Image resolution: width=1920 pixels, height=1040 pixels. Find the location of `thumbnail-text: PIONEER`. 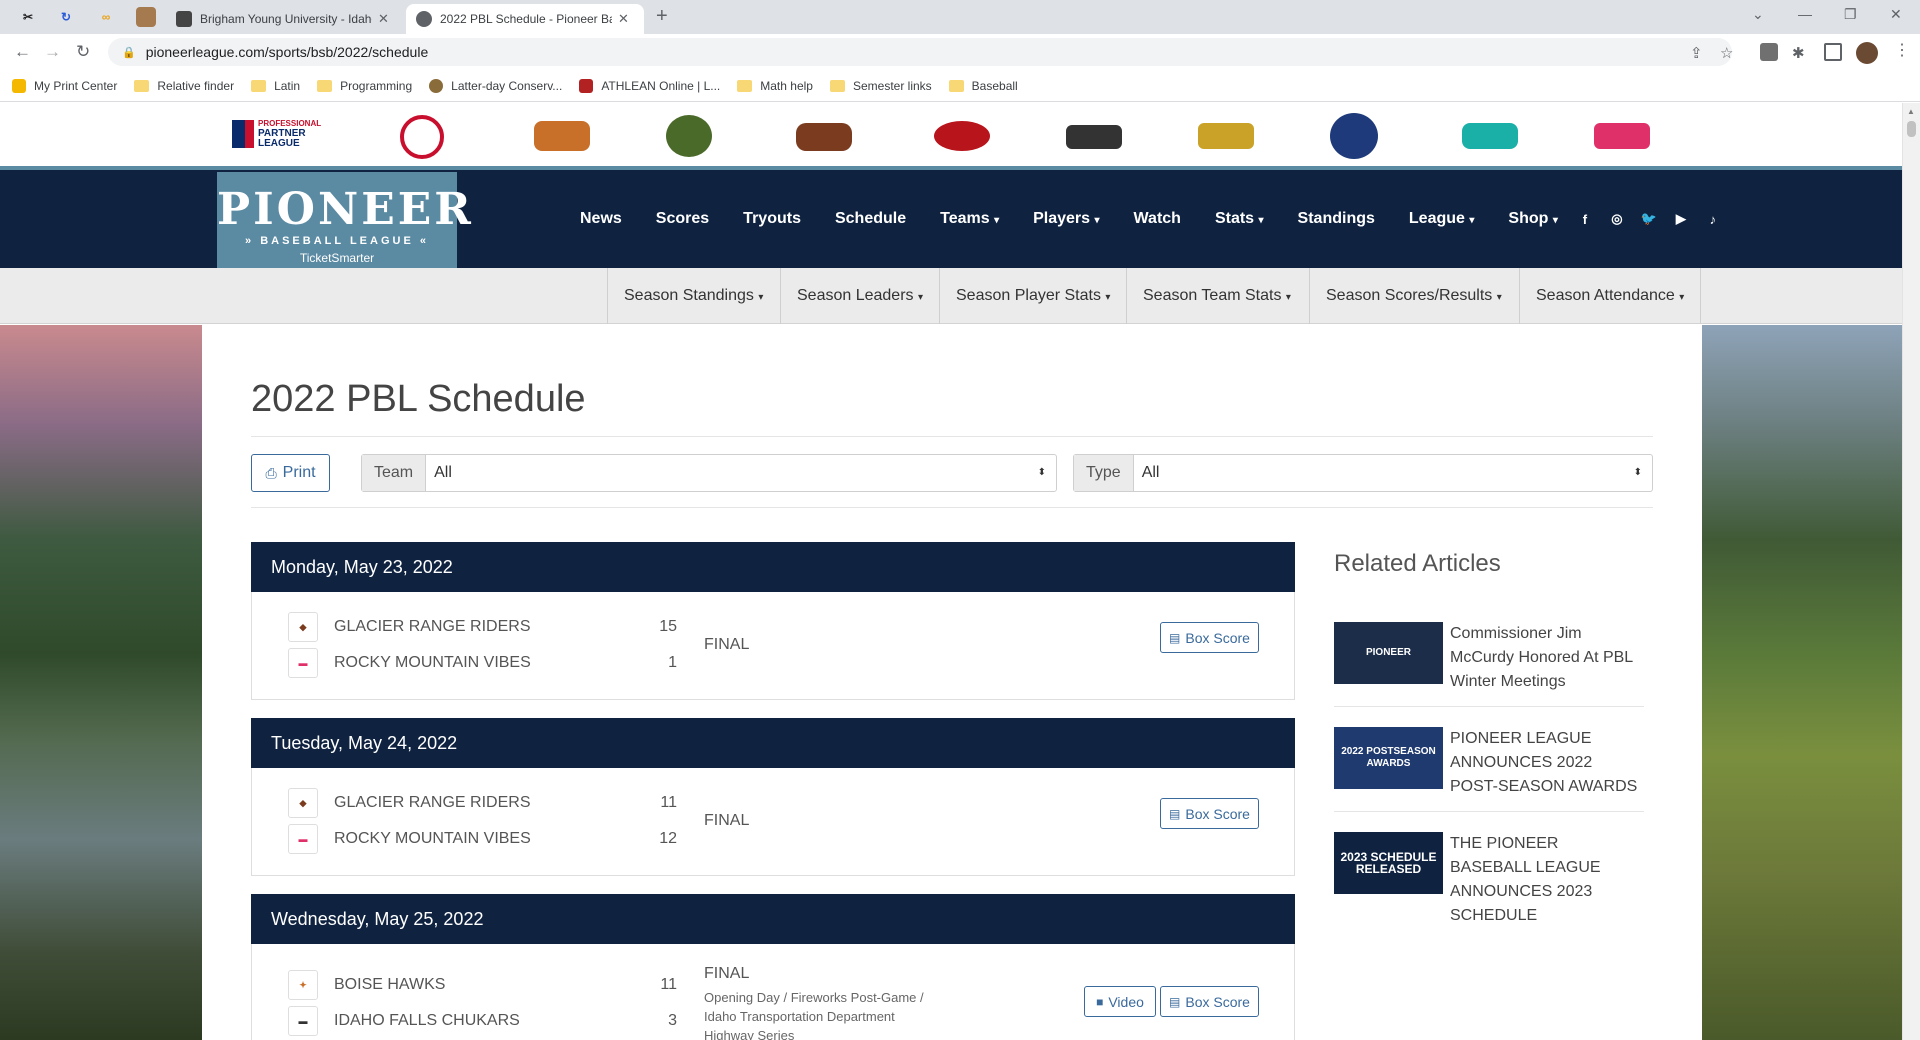

thumbnail-text: PIONEER is located at coordinates (1388, 652).